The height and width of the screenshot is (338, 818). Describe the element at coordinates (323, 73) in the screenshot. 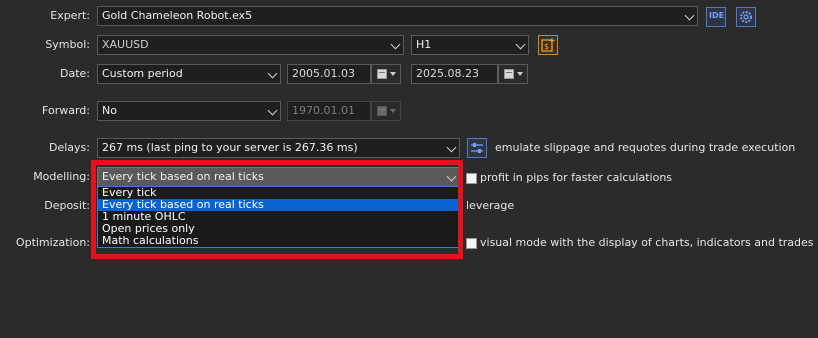

I see `date-from-value: 2005.01.03` at that location.